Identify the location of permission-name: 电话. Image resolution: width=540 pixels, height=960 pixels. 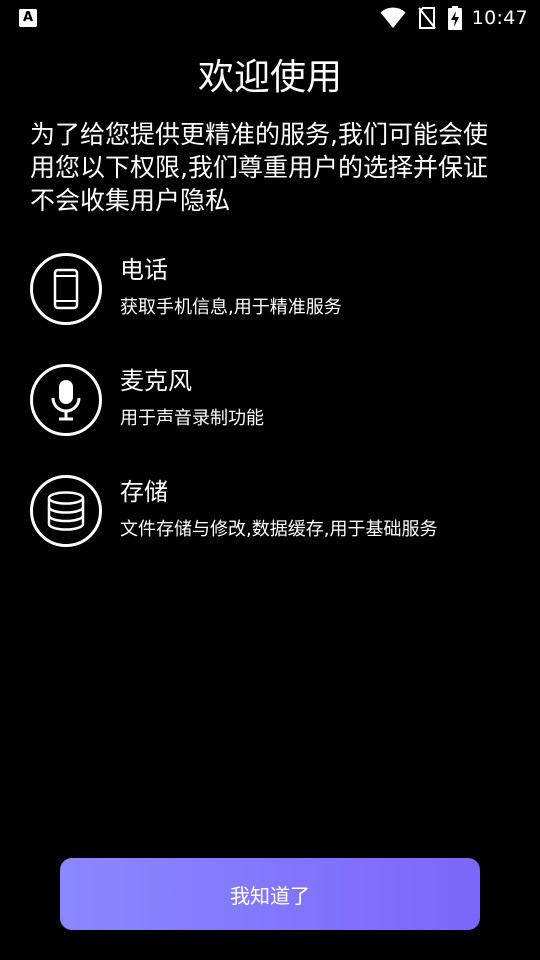
(144, 270).